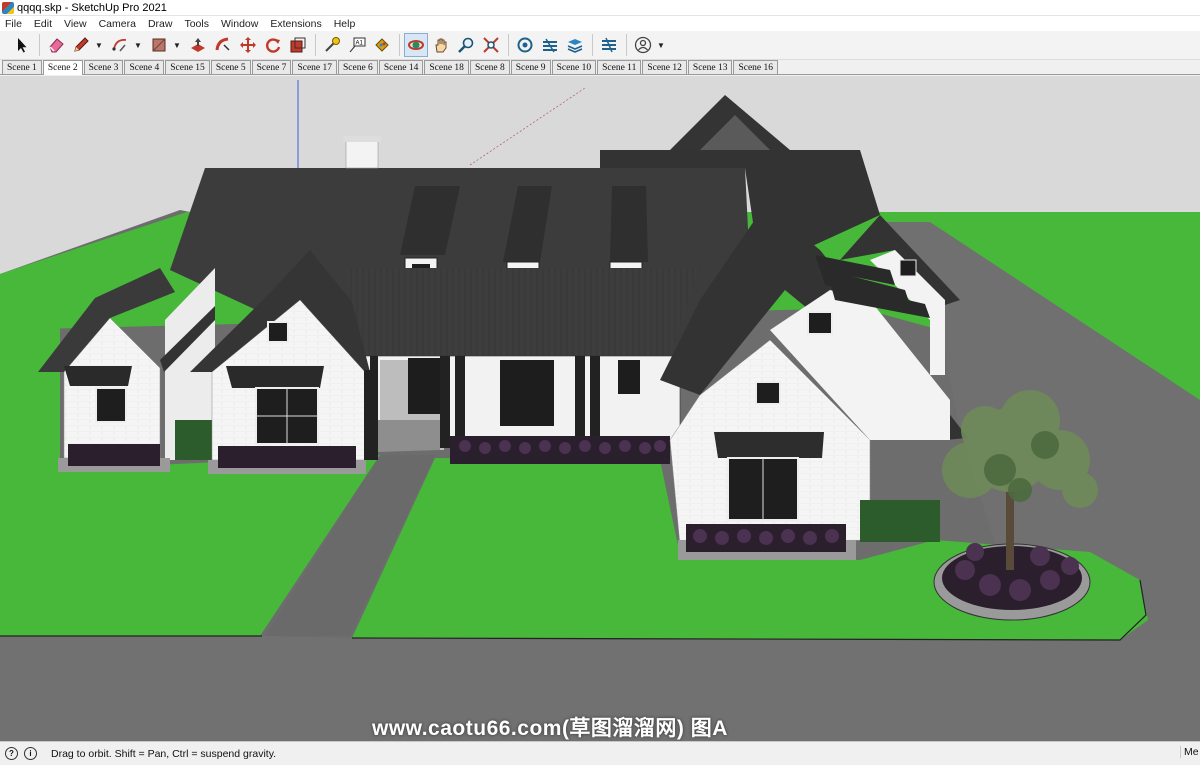  I want to click on user-account-icon, so click(643, 45).